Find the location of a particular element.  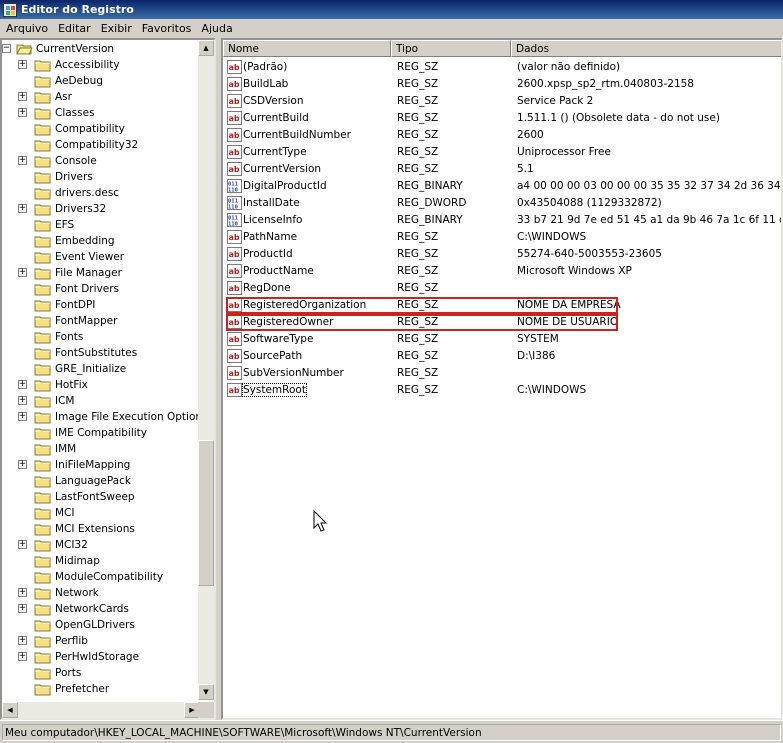

tree-item-label: OpenGLDrivers is located at coordinates (95, 625).